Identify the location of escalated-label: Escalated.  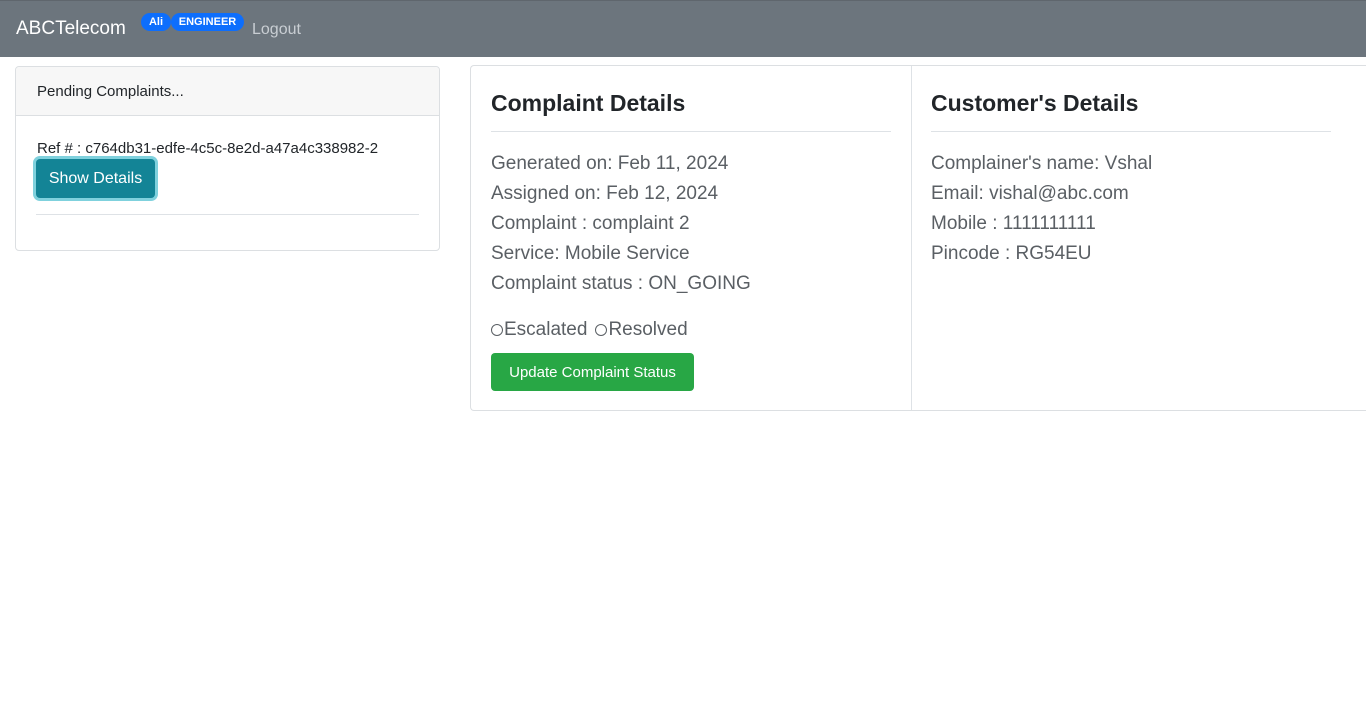
(545, 330).